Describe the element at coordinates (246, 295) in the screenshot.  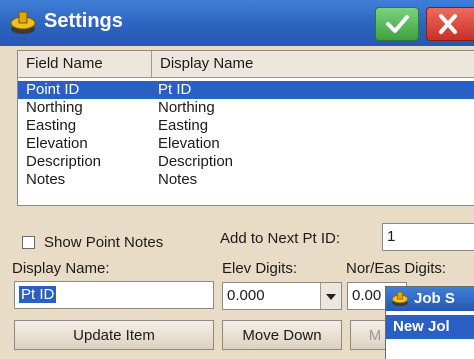
I see `elev-digits-value: 0.000` at that location.